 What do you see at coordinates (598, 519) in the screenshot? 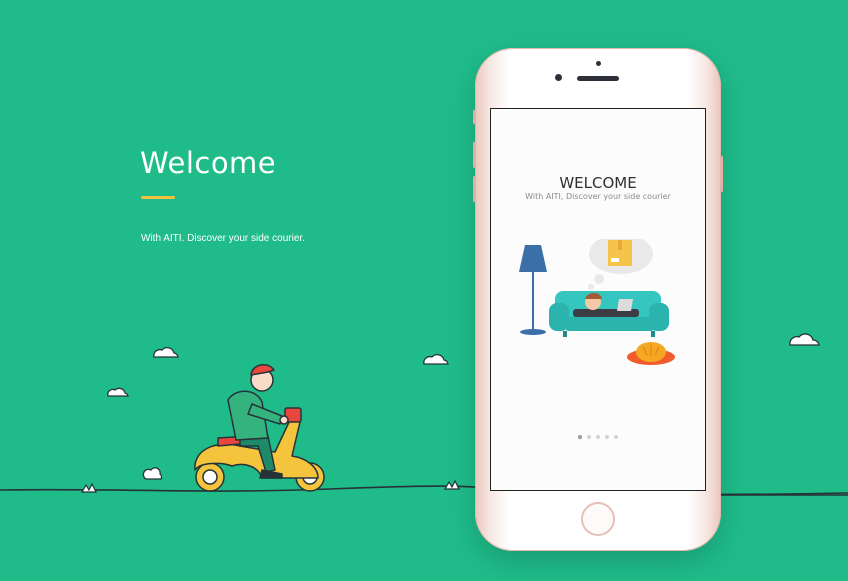
I see `home-button` at bounding box center [598, 519].